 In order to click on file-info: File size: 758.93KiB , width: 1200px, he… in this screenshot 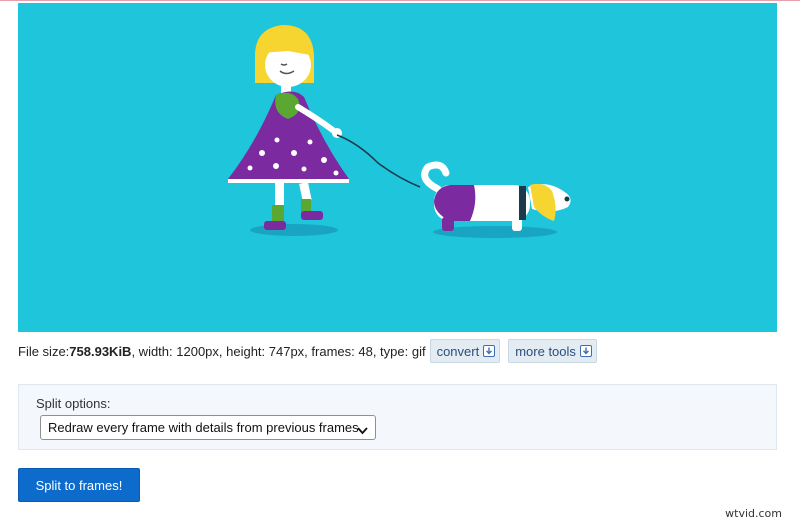, I will do `click(307, 351)`.